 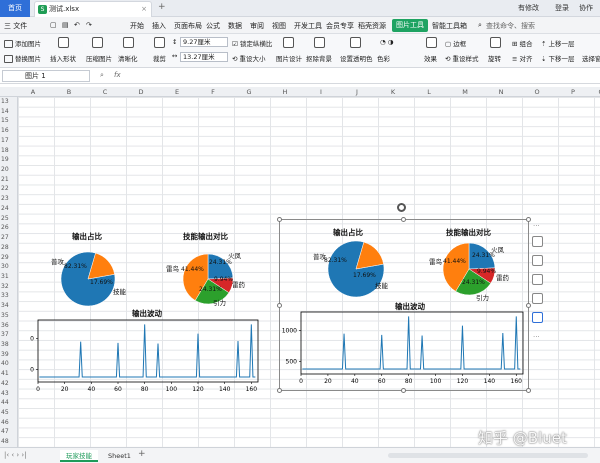 I want to click on crop-icon, so click(x=159, y=42).